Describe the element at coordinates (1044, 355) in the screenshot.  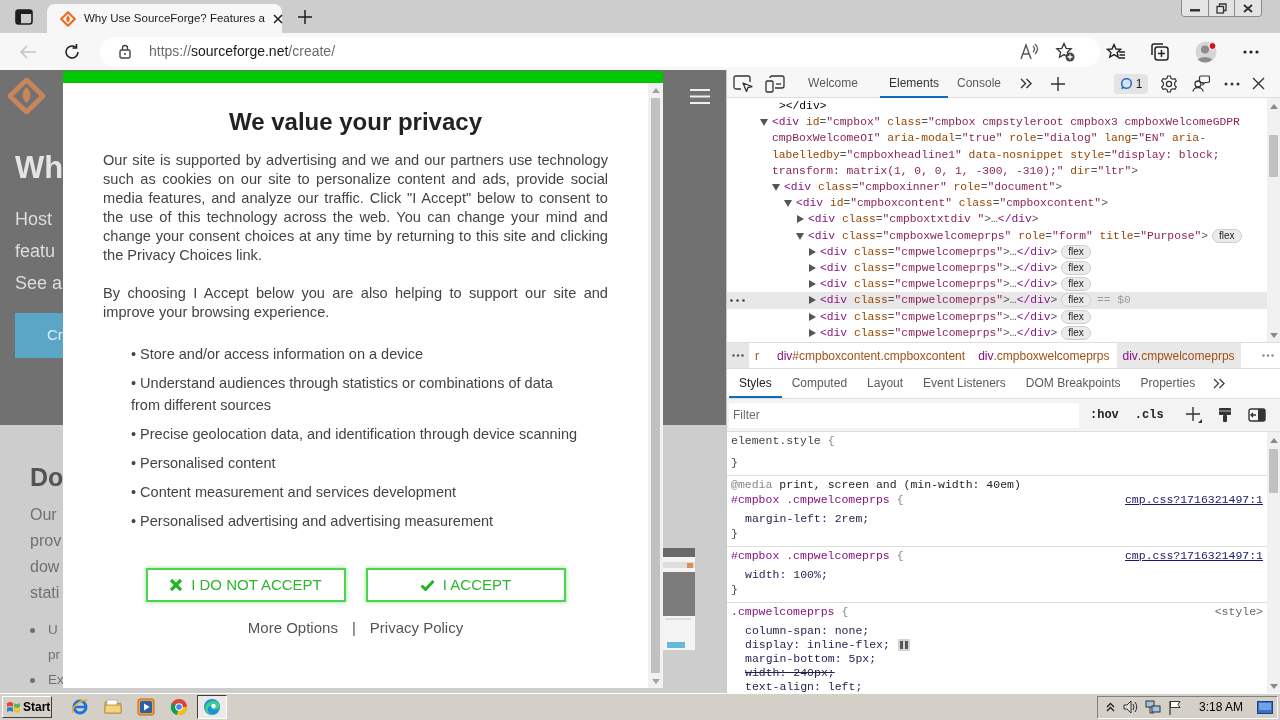
I see `breadcrumb-item: div.cmpboxwelcomeprps` at that location.